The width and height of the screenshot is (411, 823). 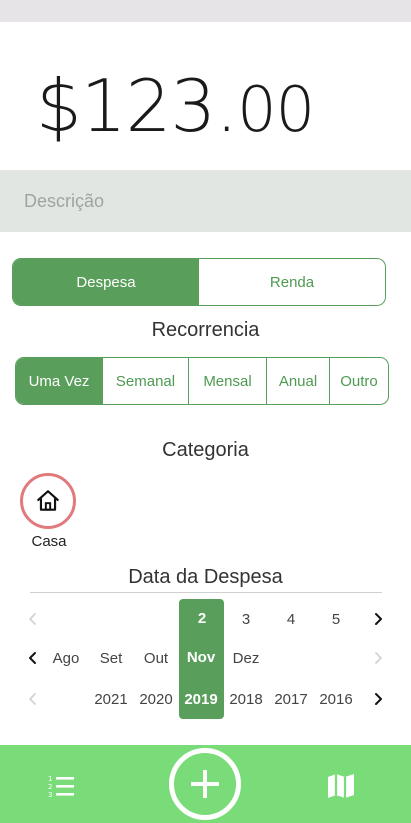 What do you see at coordinates (156, 699) in the screenshot?
I see `year-option: 2020` at bounding box center [156, 699].